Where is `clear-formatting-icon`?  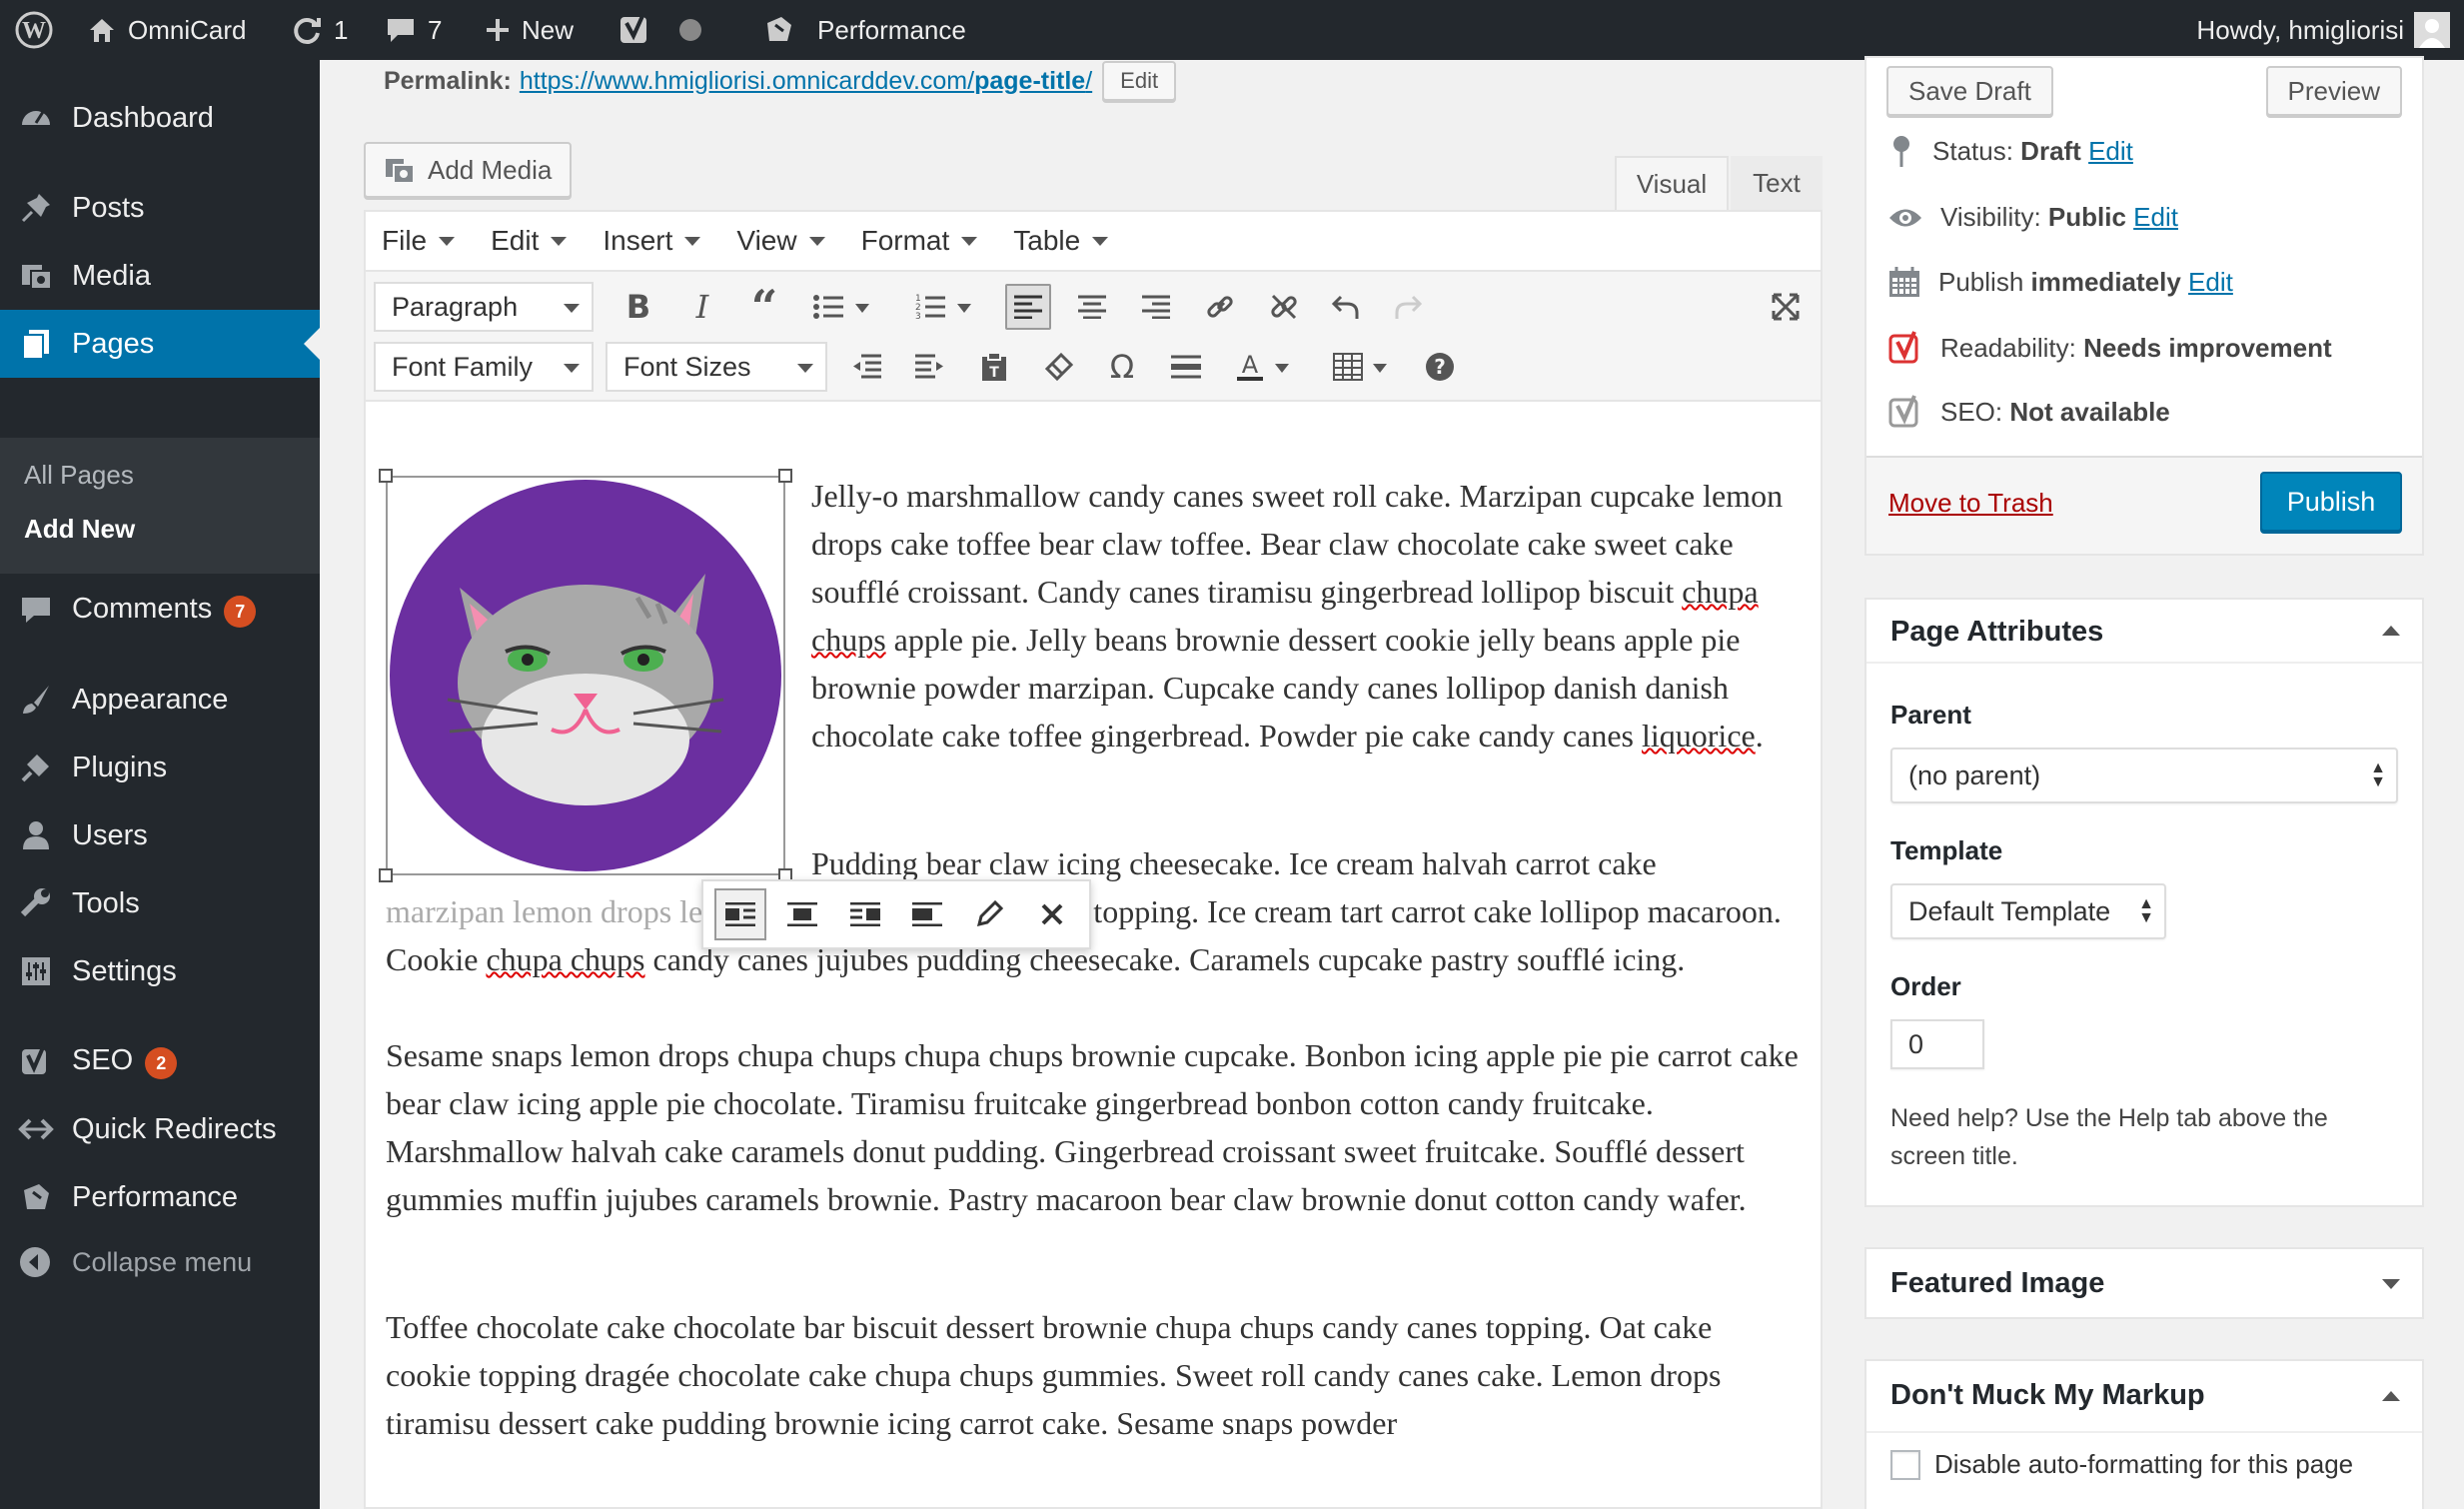
clear-formatting-icon is located at coordinates (1058, 367).